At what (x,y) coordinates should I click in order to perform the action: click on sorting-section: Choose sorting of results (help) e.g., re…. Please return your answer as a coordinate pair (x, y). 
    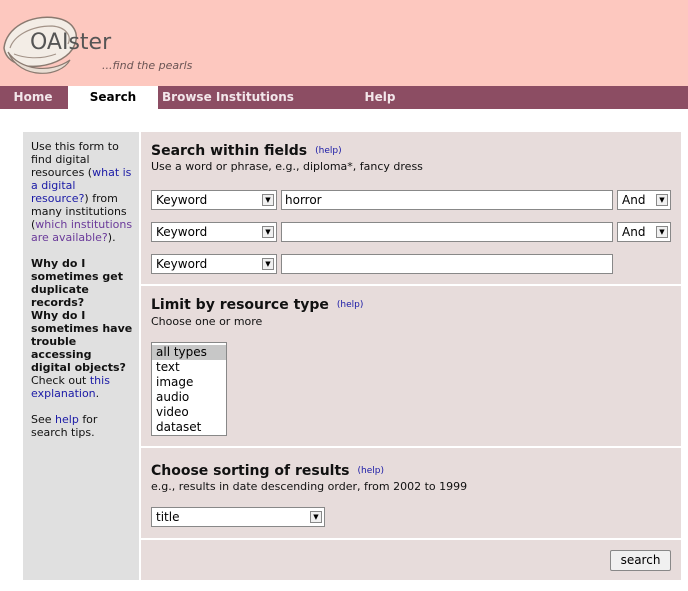
    Looking at the image, I should click on (411, 494).